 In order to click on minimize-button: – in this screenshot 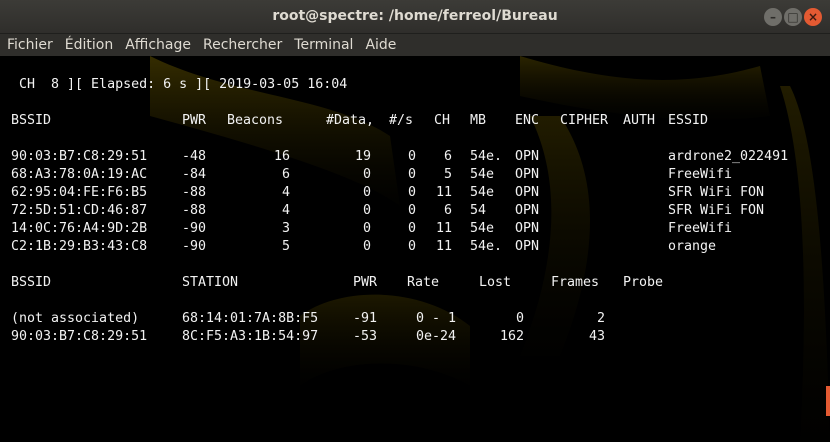, I will do `click(773, 17)`.